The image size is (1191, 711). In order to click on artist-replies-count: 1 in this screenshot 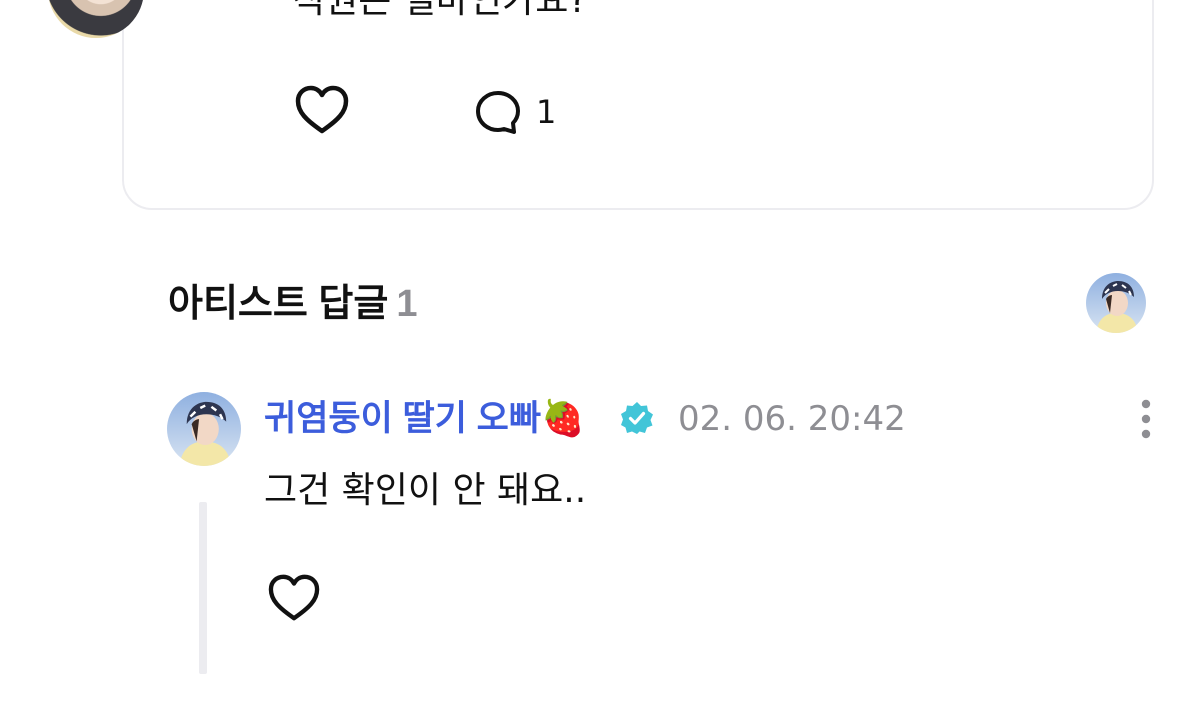, I will do `click(407, 304)`.